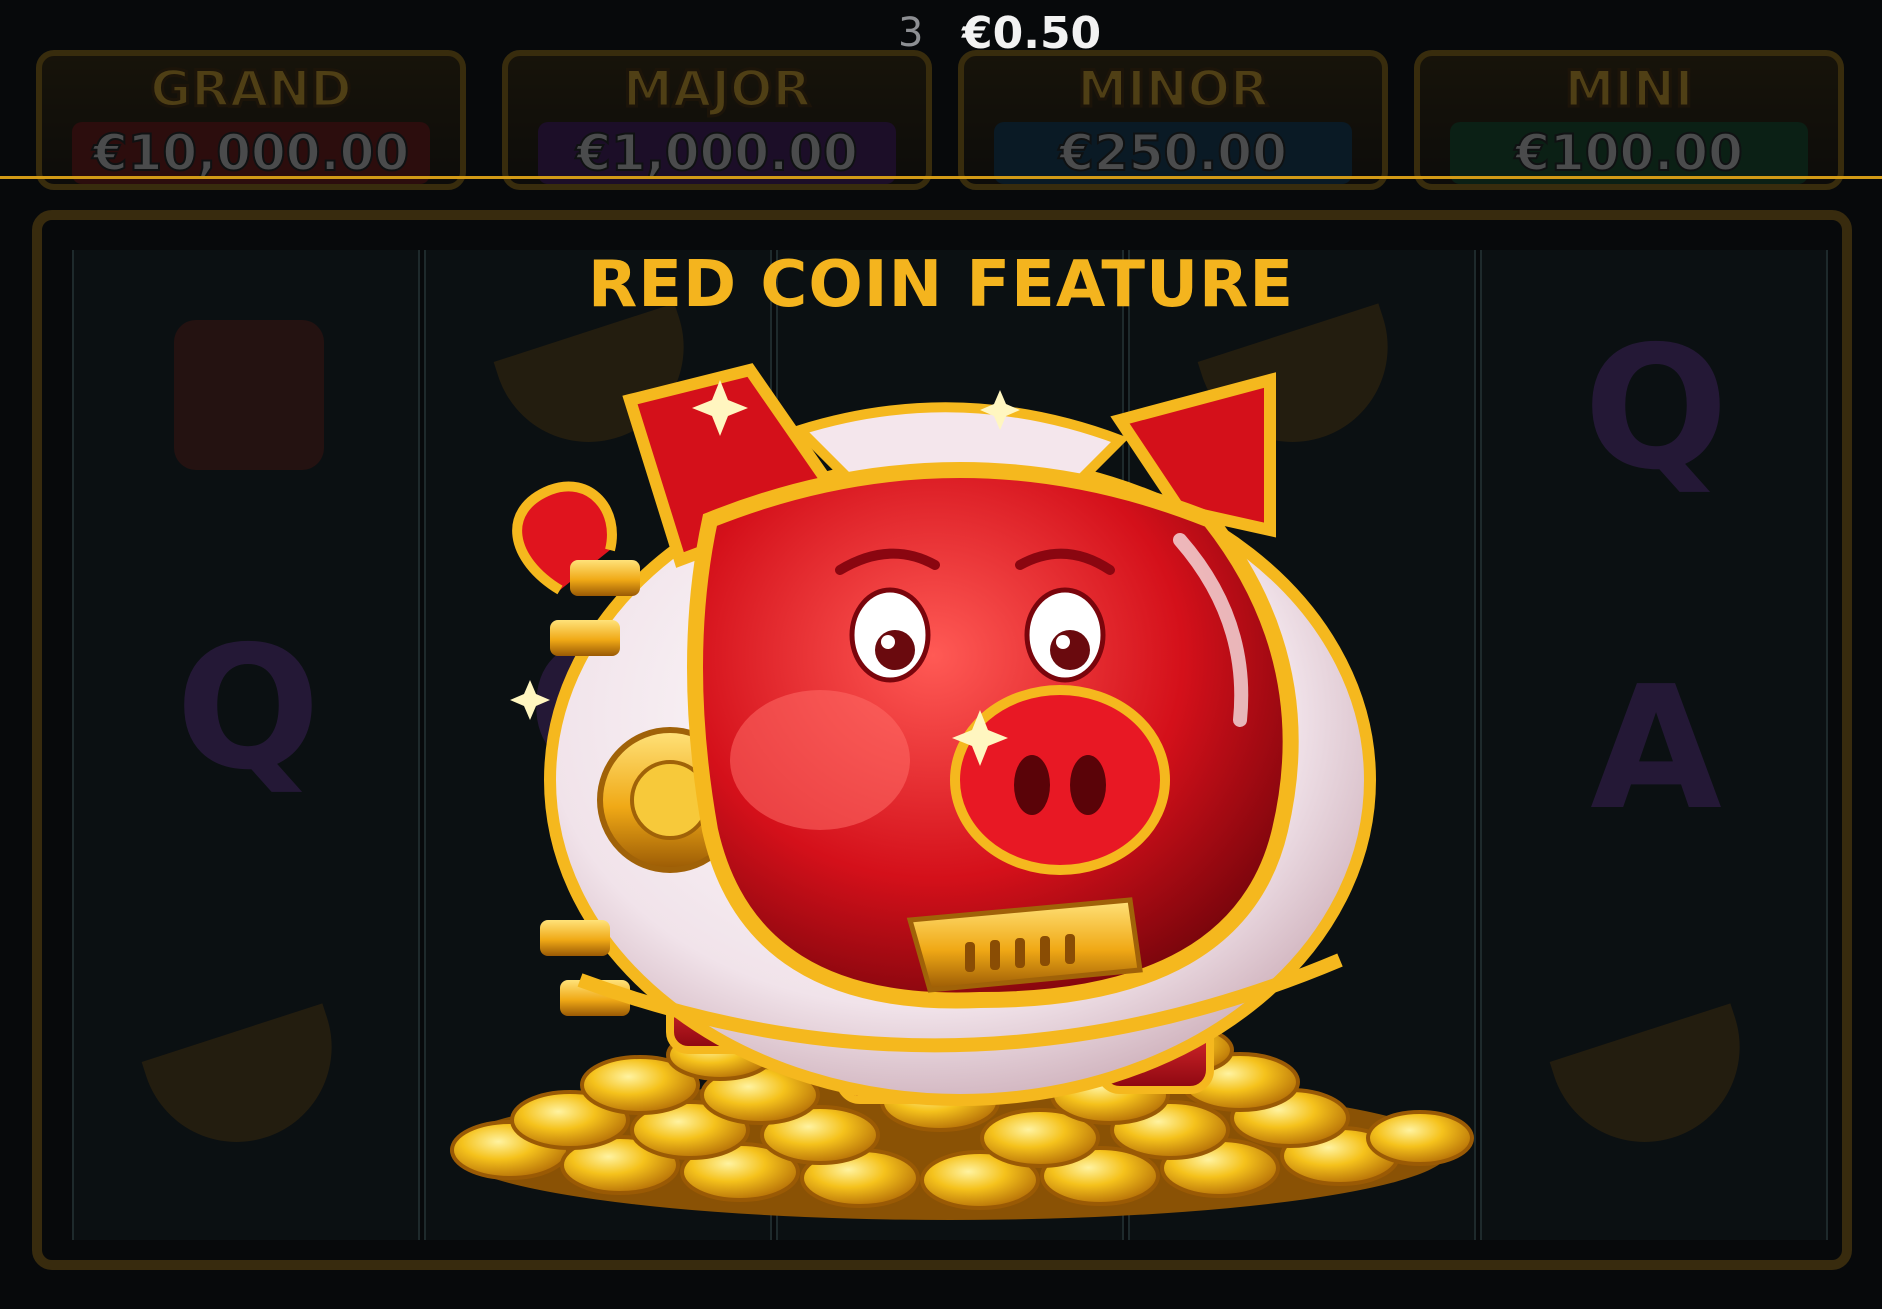 Image resolution: width=1882 pixels, height=1309 pixels. I want to click on jackpot-grand: GRAND €10,000.00, so click(251, 120).